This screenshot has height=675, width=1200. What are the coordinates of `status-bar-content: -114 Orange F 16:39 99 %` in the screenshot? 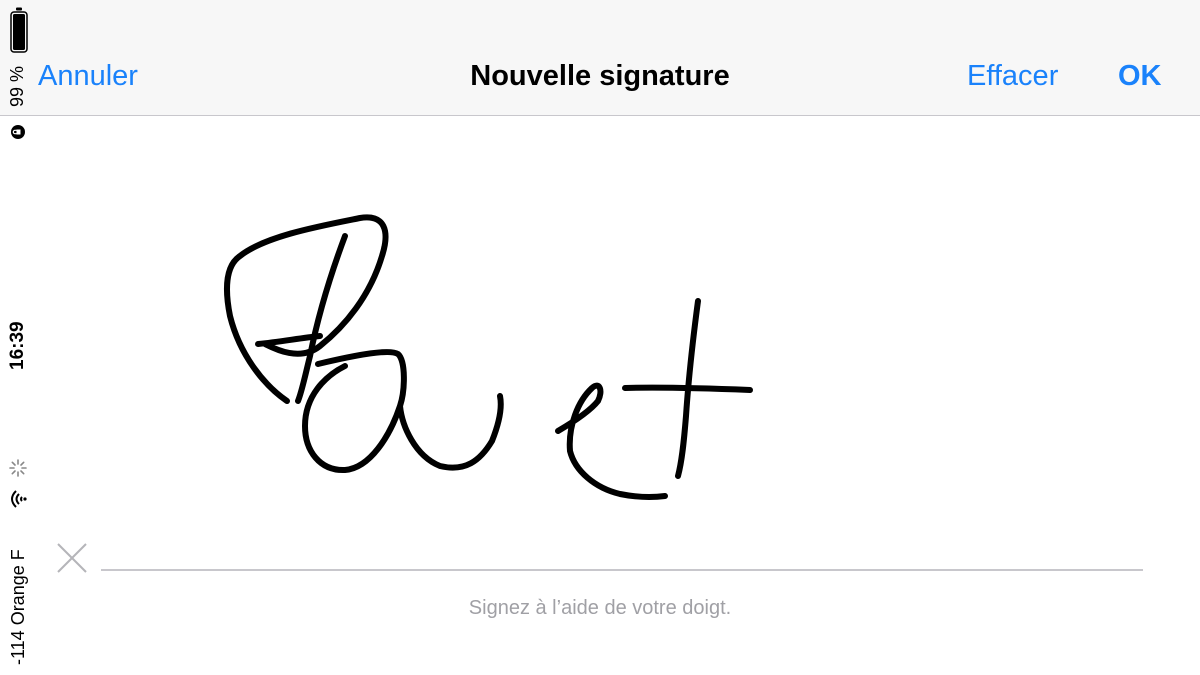 It's located at (18, 337).